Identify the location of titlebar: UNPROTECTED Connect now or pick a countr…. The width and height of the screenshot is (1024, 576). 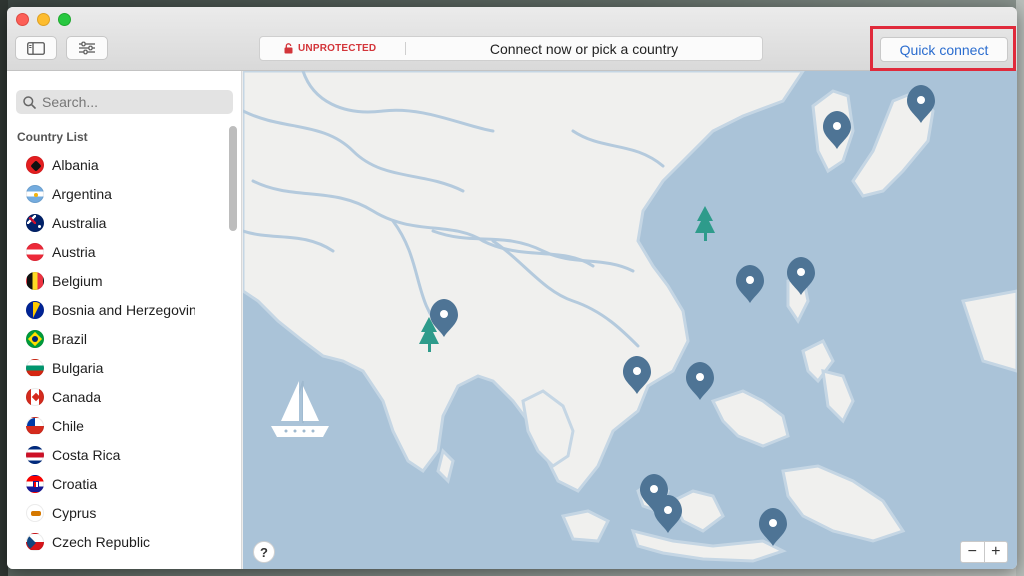
(512, 39).